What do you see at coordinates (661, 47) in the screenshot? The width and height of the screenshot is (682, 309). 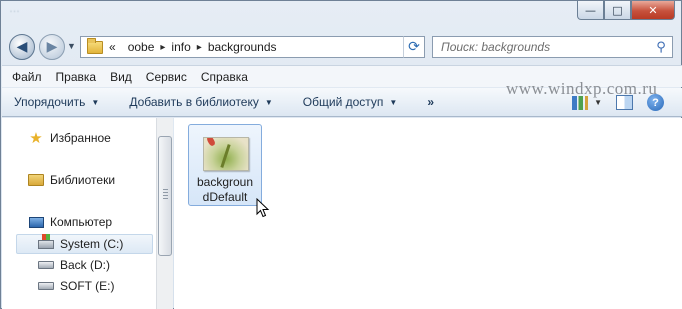 I see `search-icon: ⚲` at bounding box center [661, 47].